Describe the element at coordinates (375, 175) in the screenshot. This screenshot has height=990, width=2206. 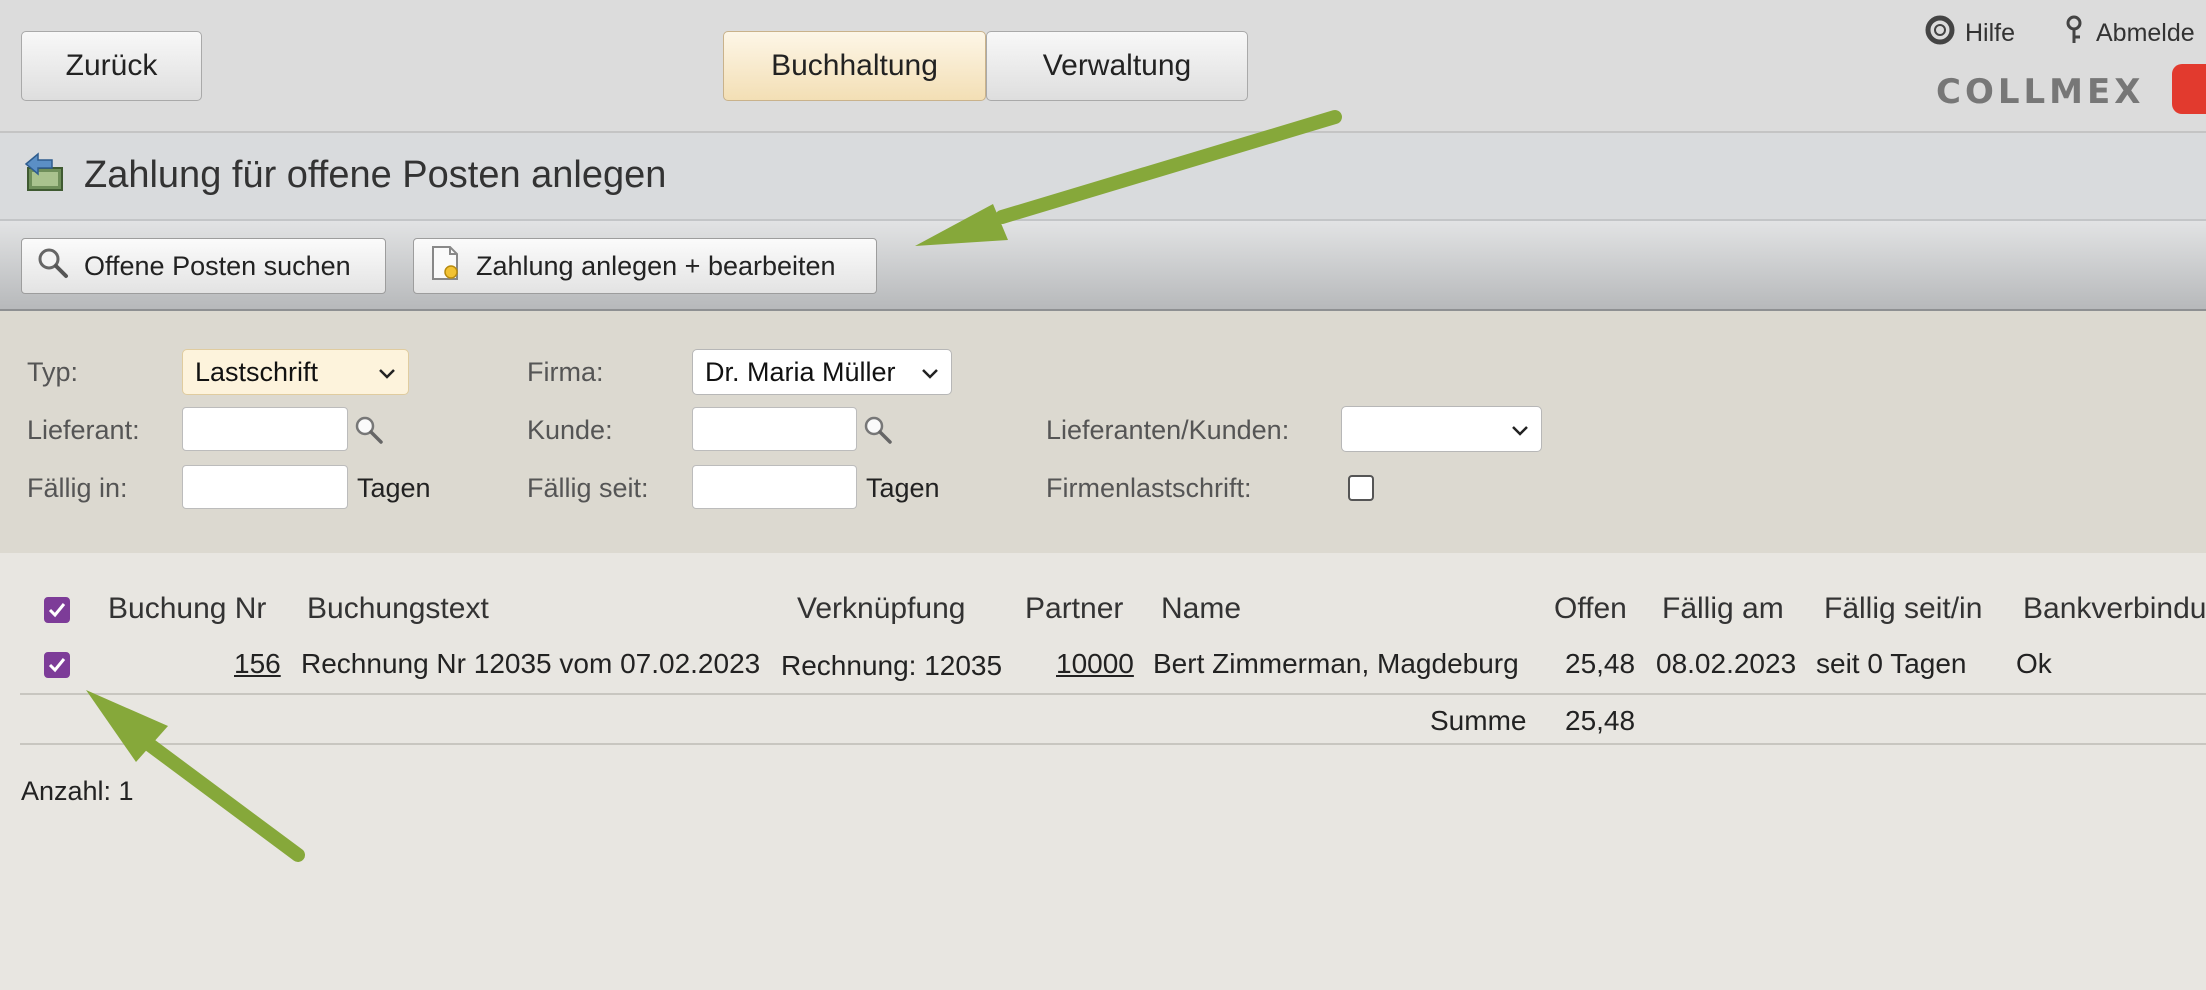
I see `page-title: Zahlung für offene Posten anlegen` at that location.